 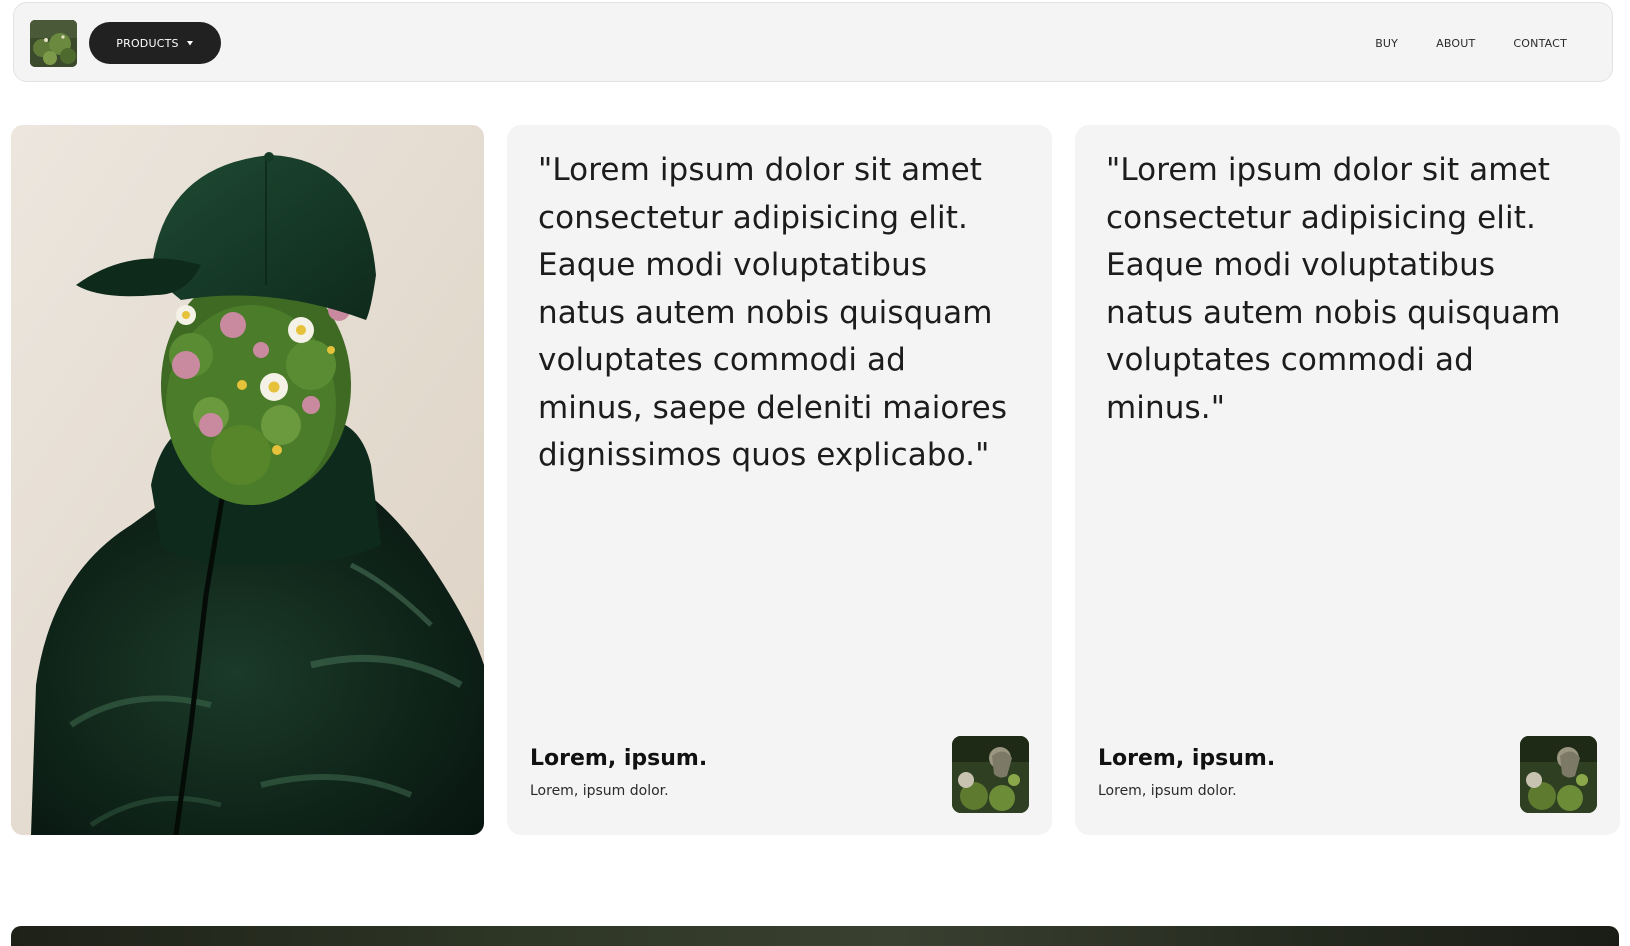 I want to click on products-dropdown-button: PRODUCTS, so click(x=155, y=43).